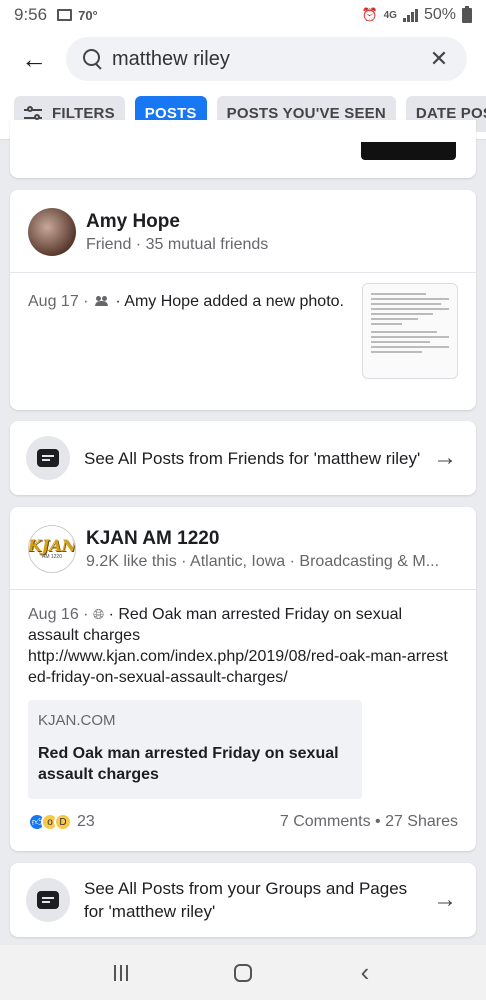  I want to click on link-domain: KJAN.COM, so click(77, 720).